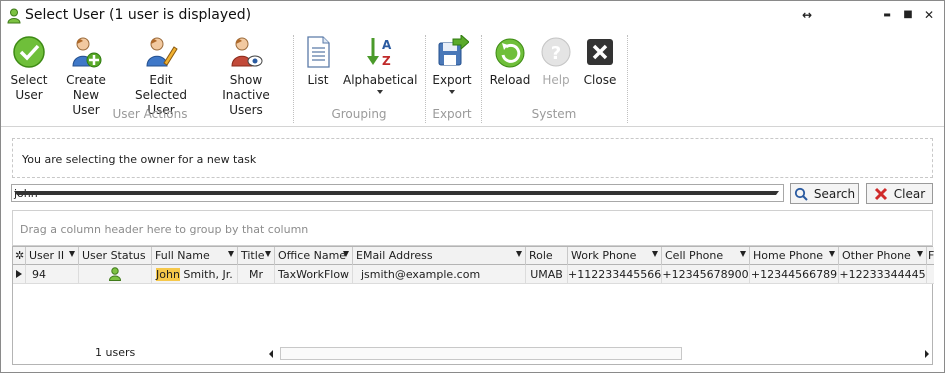 The height and width of the screenshot is (373, 945). What do you see at coordinates (794, 256) in the screenshot?
I see `column-header-home-phone: Home Phone` at bounding box center [794, 256].